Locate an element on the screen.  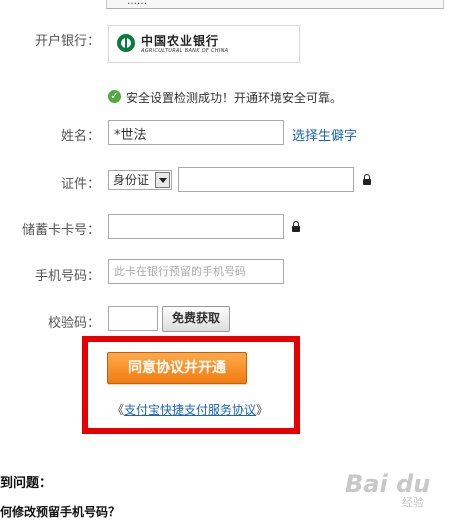
phone-input: 此卡在银行预留的手机号码 is located at coordinates (196, 271).